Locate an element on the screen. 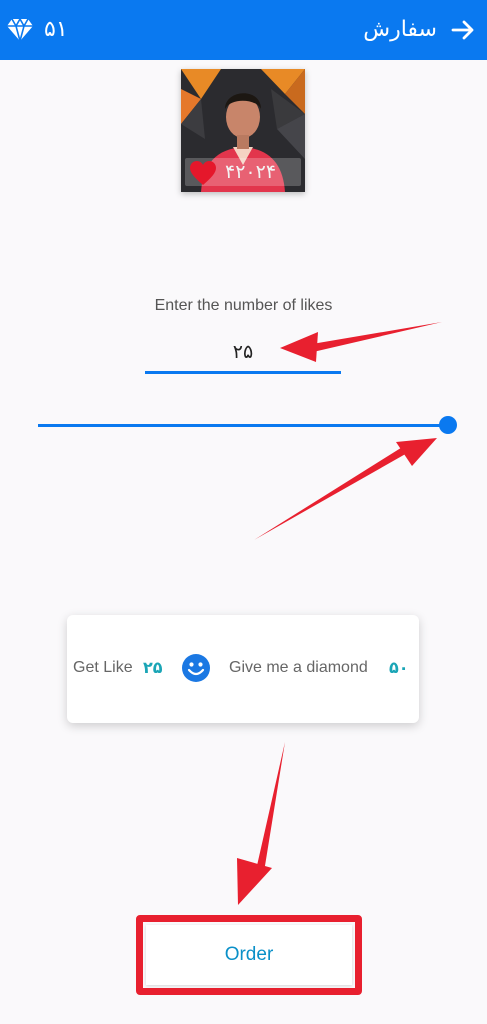 This screenshot has width=487, height=1024. diamond-icon is located at coordinates (20, 30).